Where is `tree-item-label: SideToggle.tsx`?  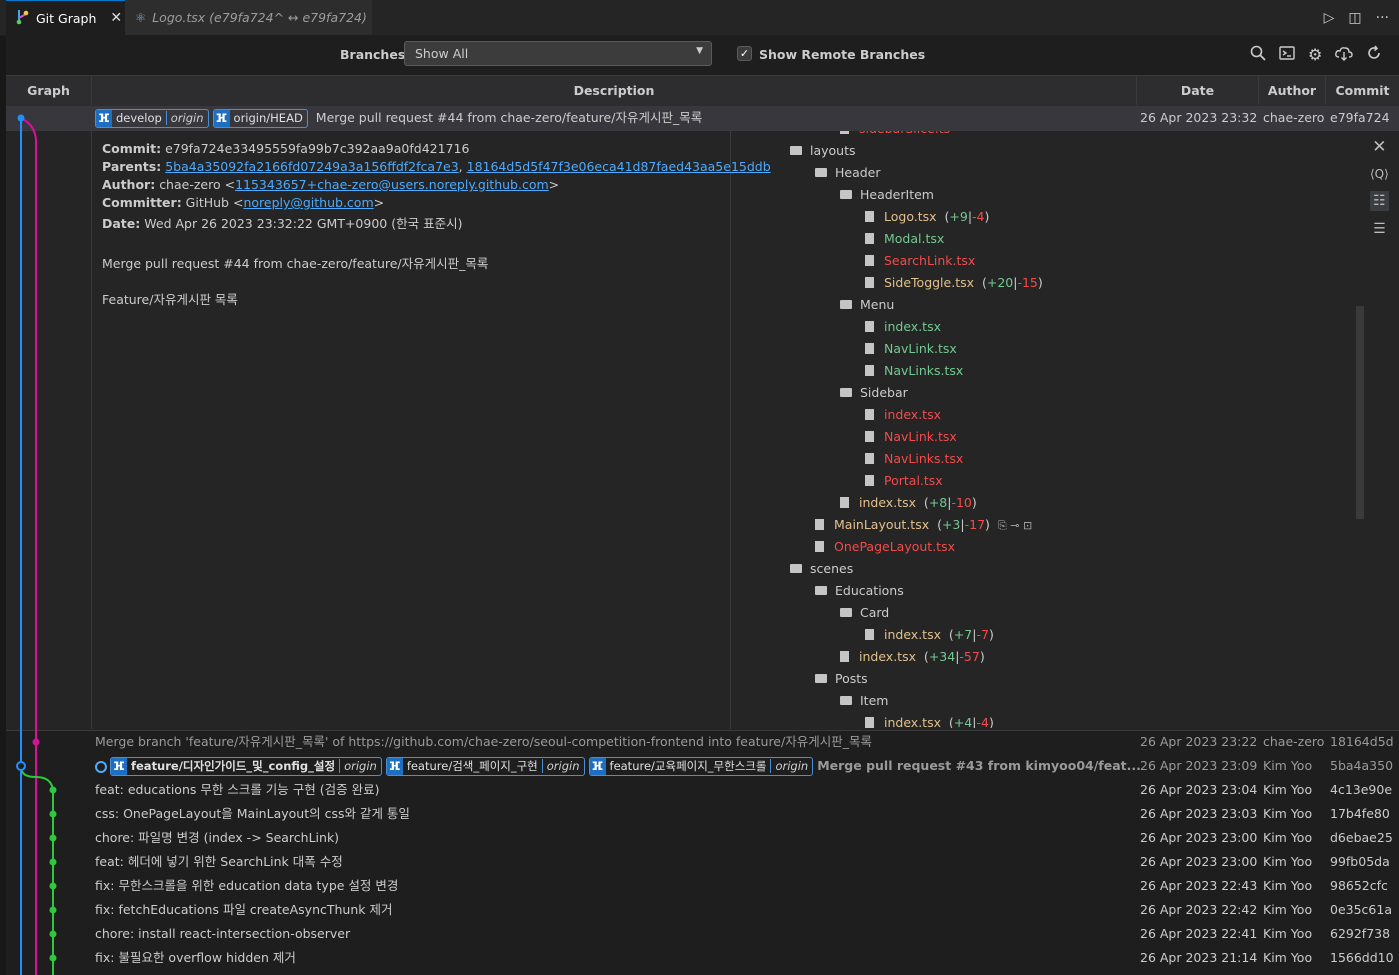 tree-item-label: SideToggle.tsx is located at coordinates (929, 282).